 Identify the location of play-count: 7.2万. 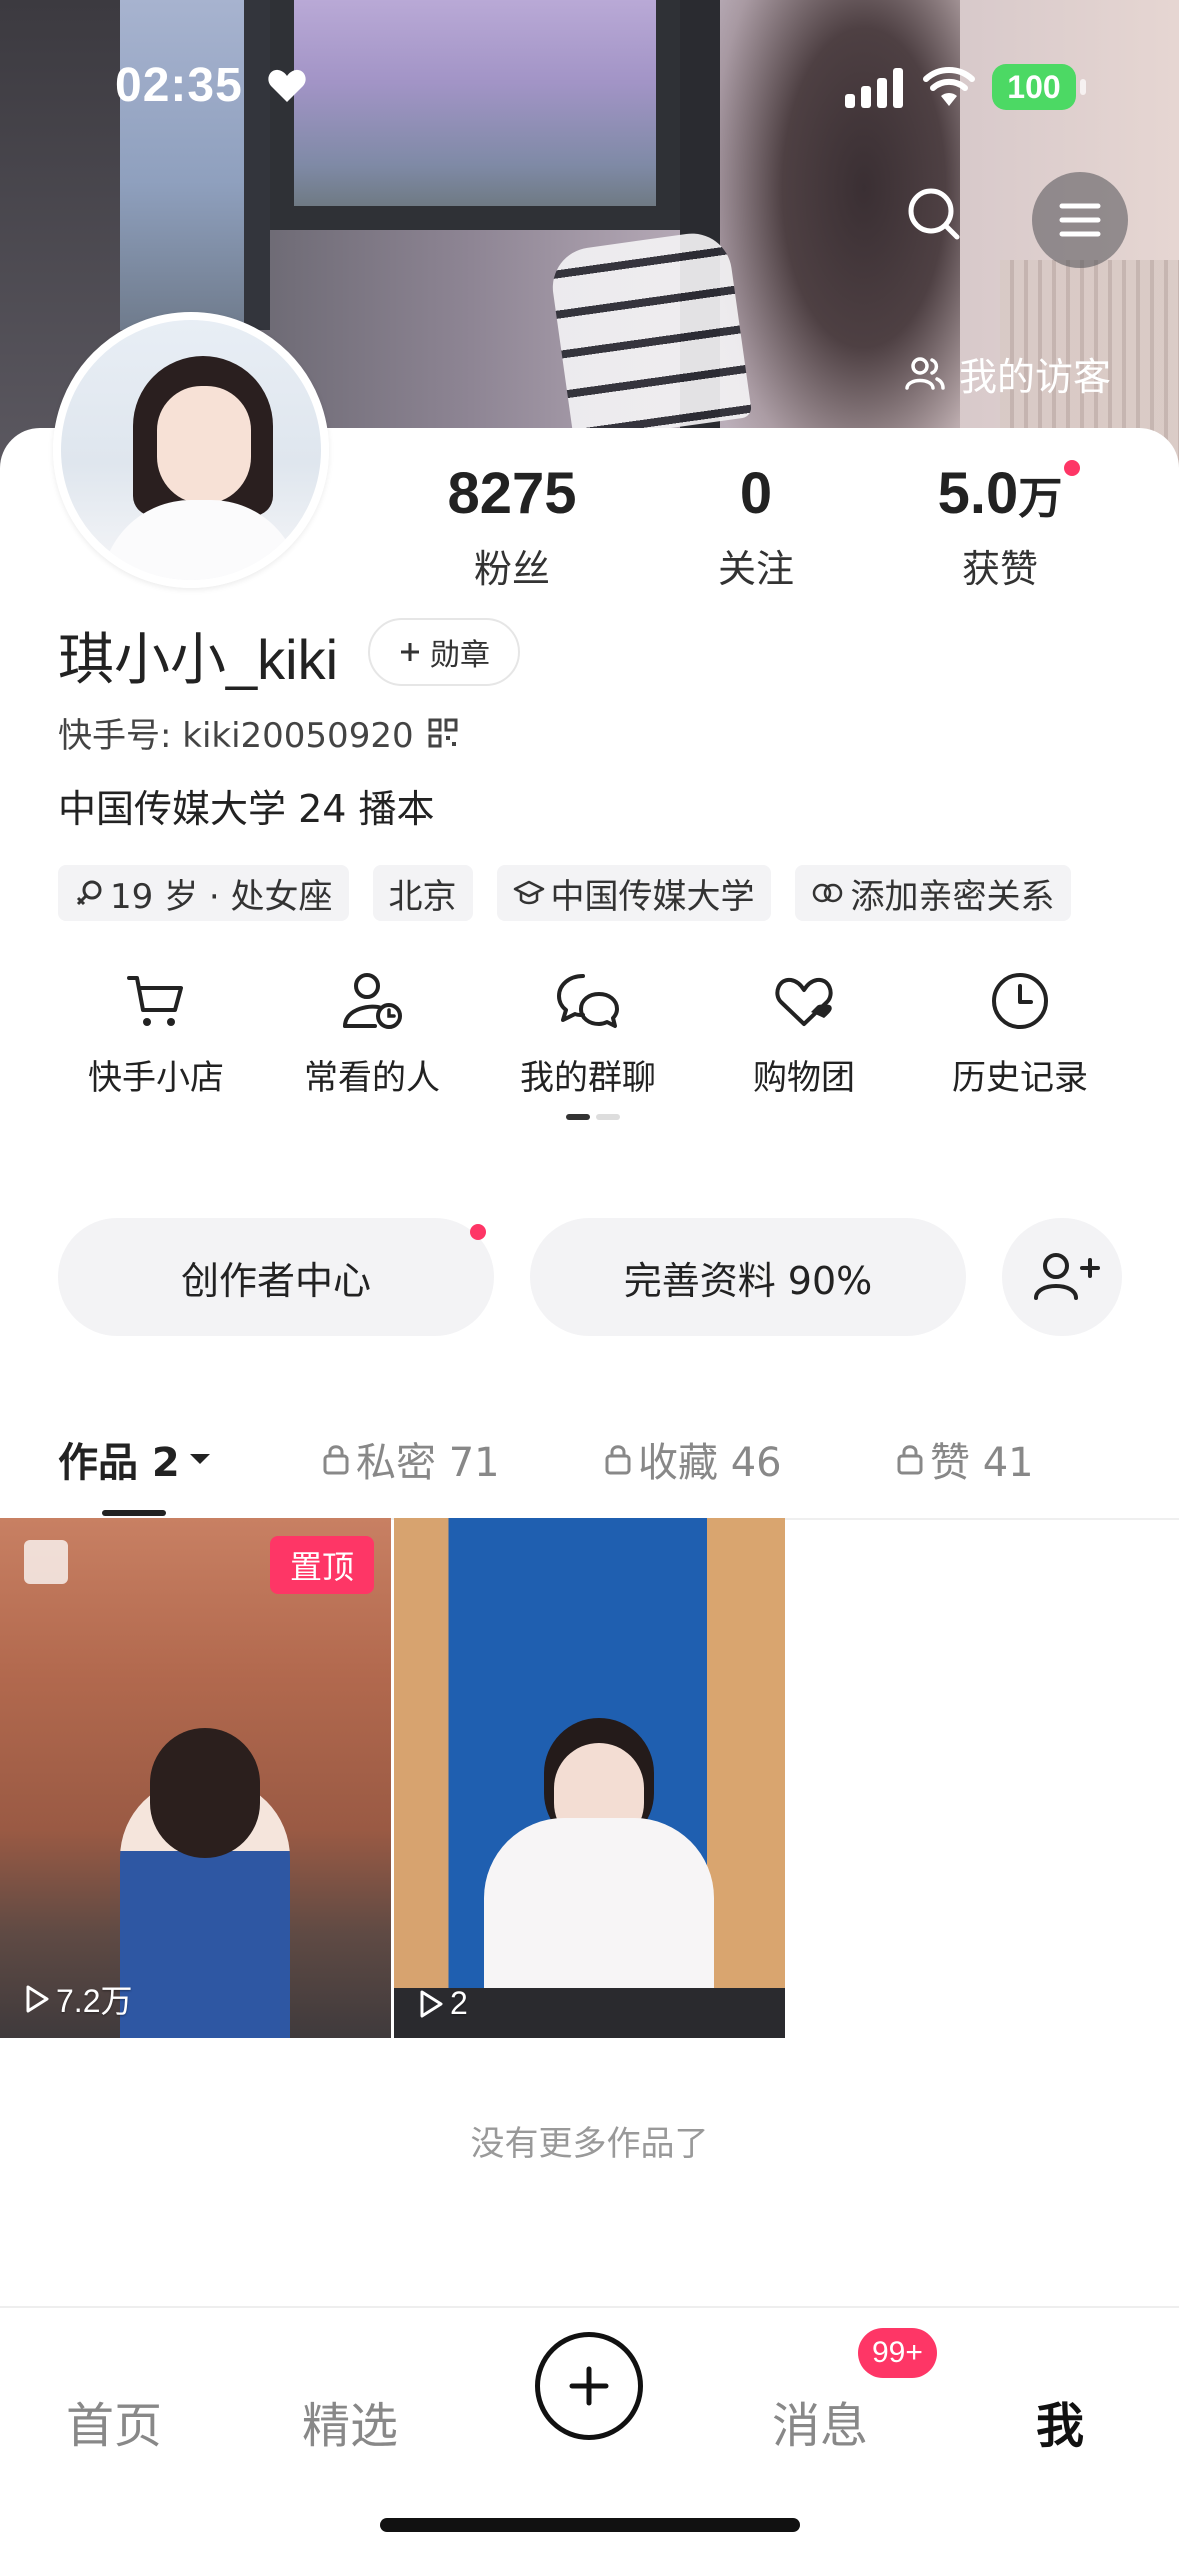
(78, 1999).